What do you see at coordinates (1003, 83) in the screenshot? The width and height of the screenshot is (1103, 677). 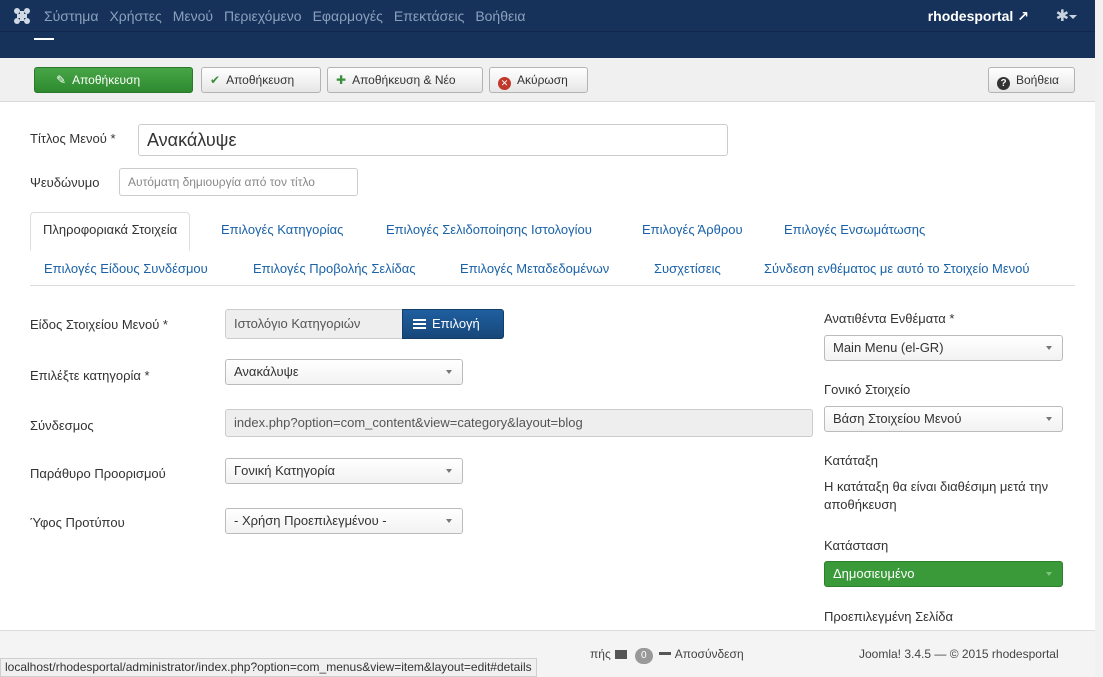 I see `question-icon: ?` at bounding box center [1003, 83].